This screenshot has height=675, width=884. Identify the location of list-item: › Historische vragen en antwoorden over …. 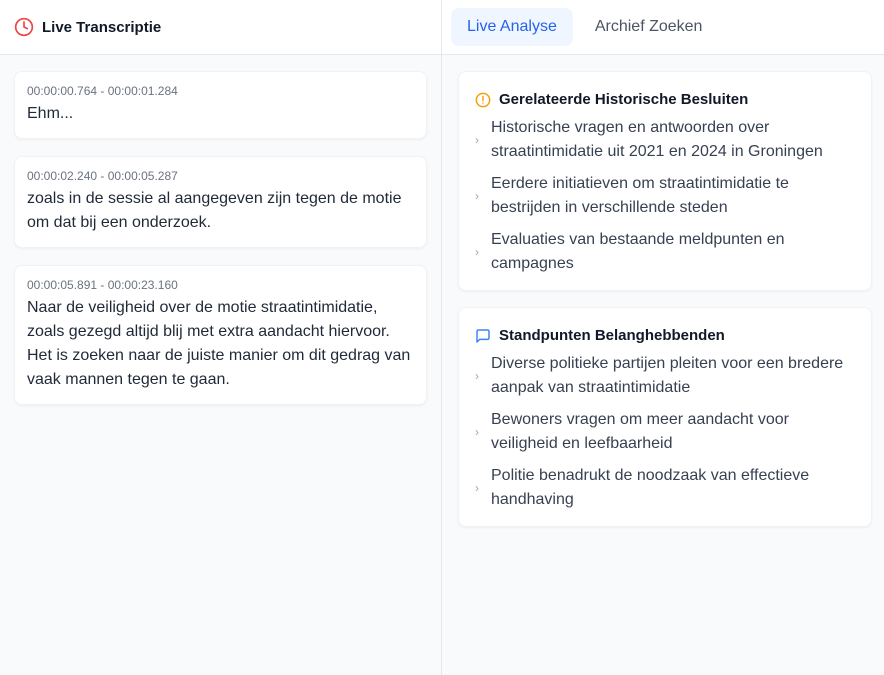
(665, 140).